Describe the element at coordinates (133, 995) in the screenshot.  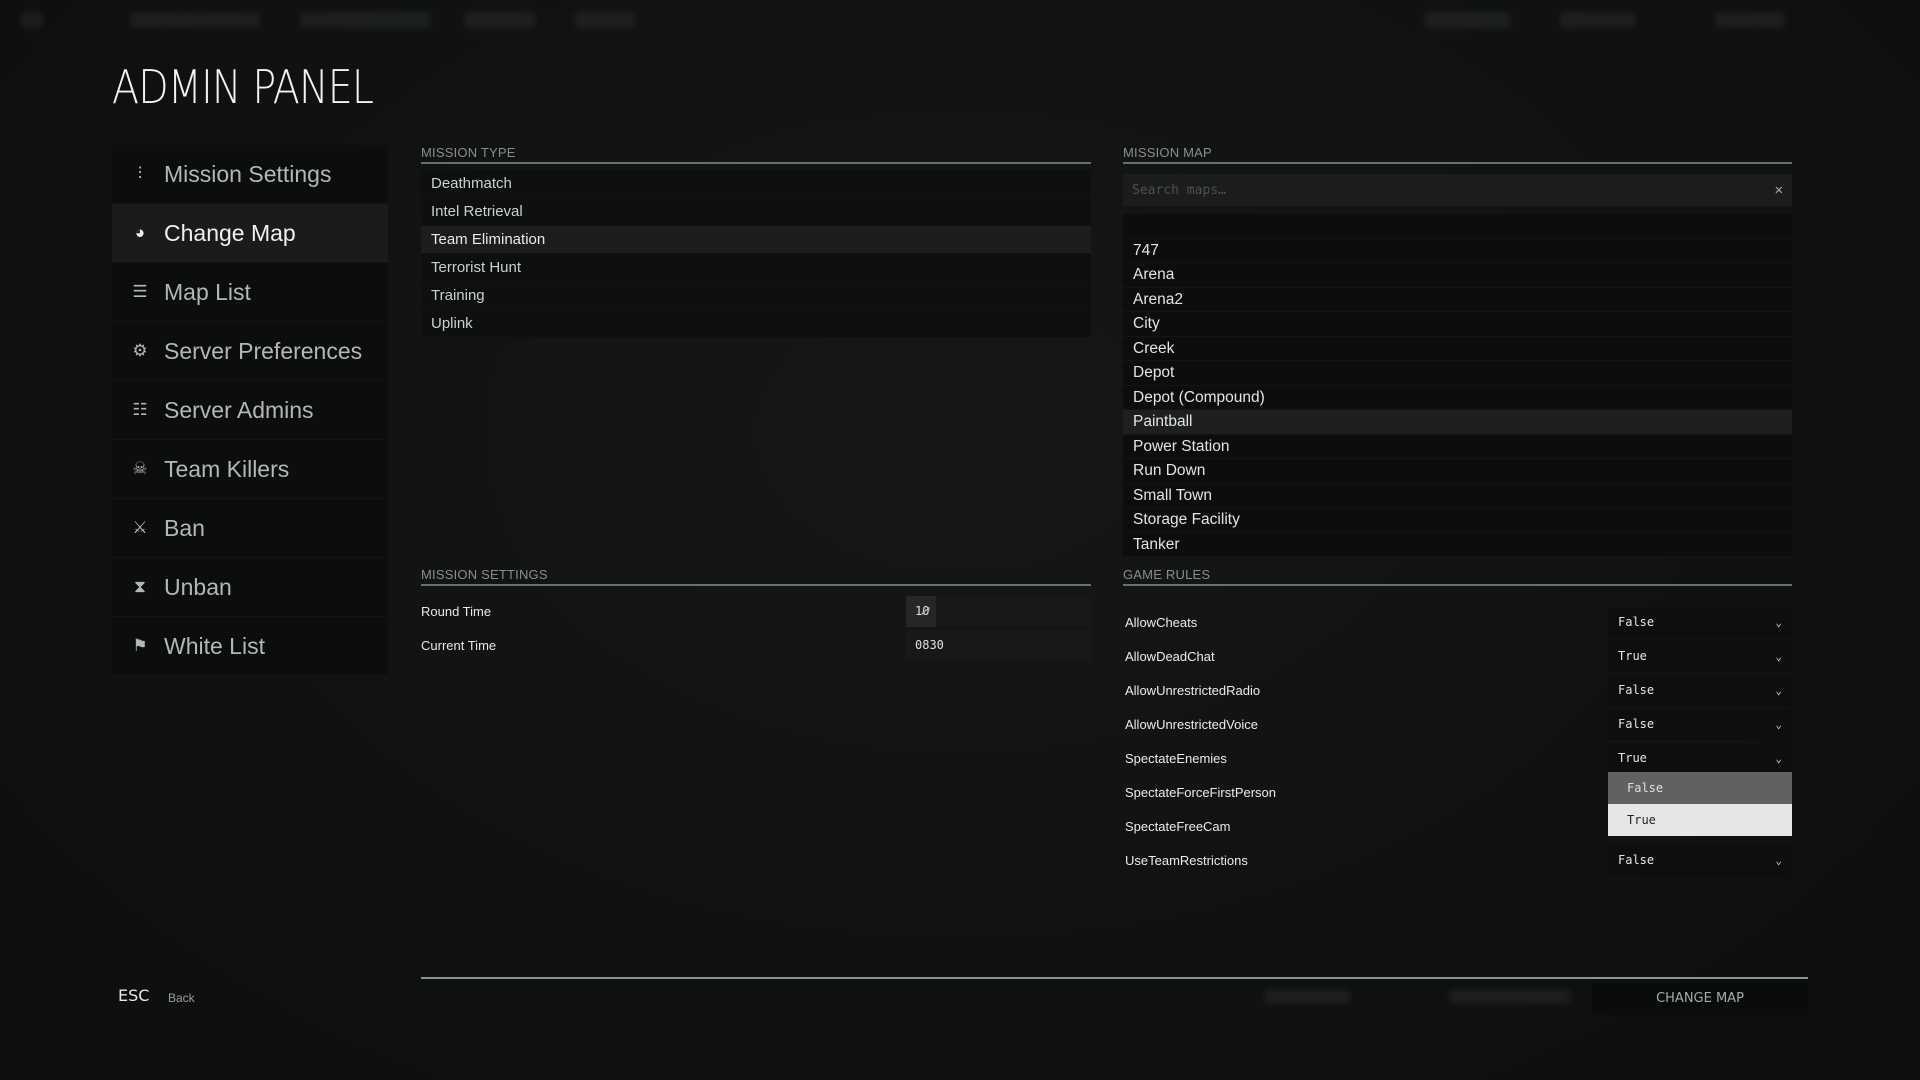
I see `esc-key-hint: ESC` at that location.